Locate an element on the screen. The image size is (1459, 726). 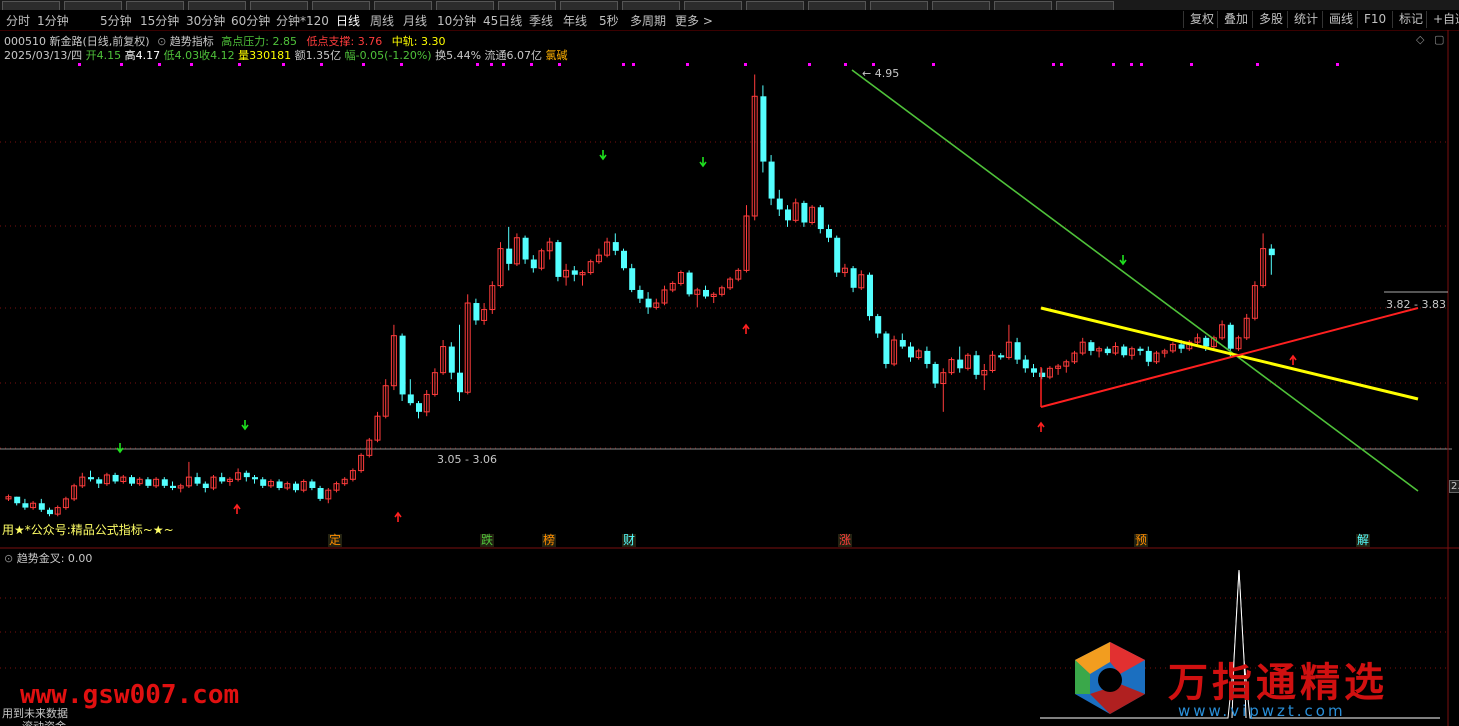
restore-icon: ▢ is located at coordinates (1439, 39).